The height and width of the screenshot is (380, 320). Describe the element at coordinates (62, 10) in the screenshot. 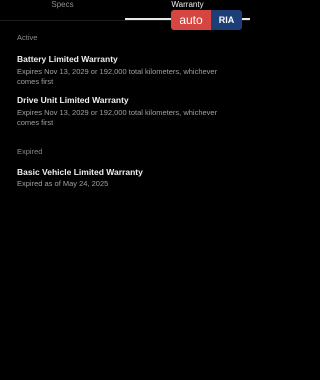

I see `tab-specs: Specs` at that location.